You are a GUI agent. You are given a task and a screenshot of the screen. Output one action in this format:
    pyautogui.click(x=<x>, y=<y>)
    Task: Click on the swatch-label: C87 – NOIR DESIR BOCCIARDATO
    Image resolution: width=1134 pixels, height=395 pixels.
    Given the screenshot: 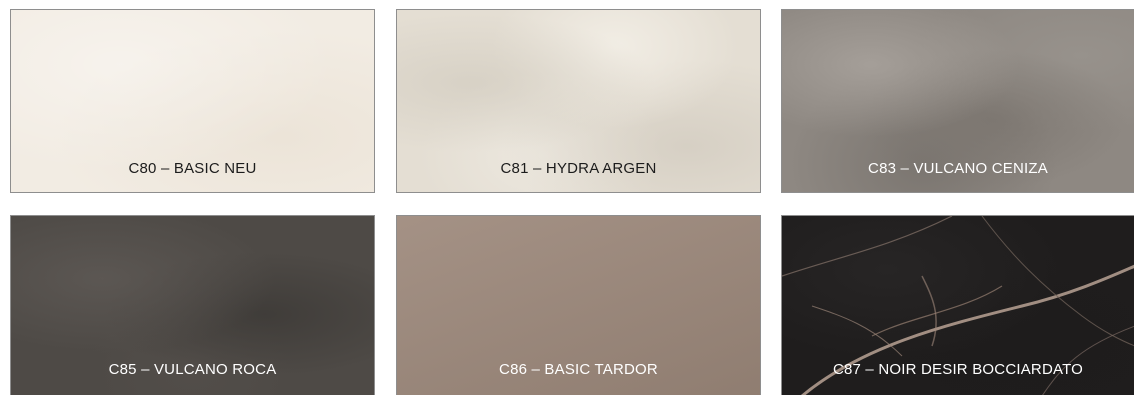 What is the action you would take?
    pyautogui.click(x=958, y=369)
    